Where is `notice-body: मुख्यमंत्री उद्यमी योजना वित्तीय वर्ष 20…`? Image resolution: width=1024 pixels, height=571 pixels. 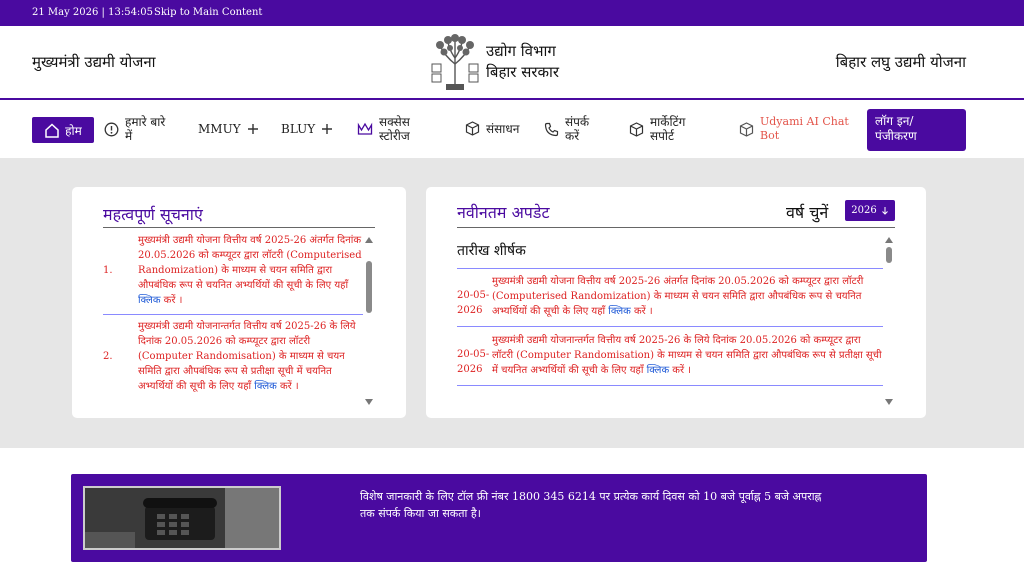 notice-body: मुख्यमंत्री उद्यमी योजना वित्तीय वर्ष 20… is located at coordinates (250, 263).